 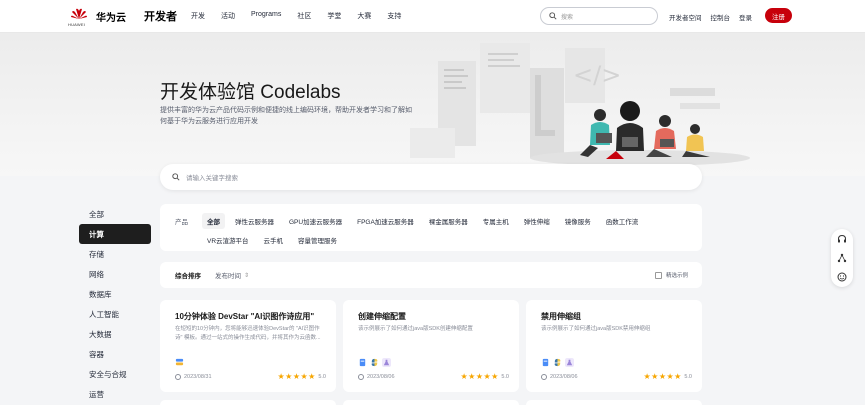 I want to click on chip-image-service: 镜像服务, so click(x=578, y=221).